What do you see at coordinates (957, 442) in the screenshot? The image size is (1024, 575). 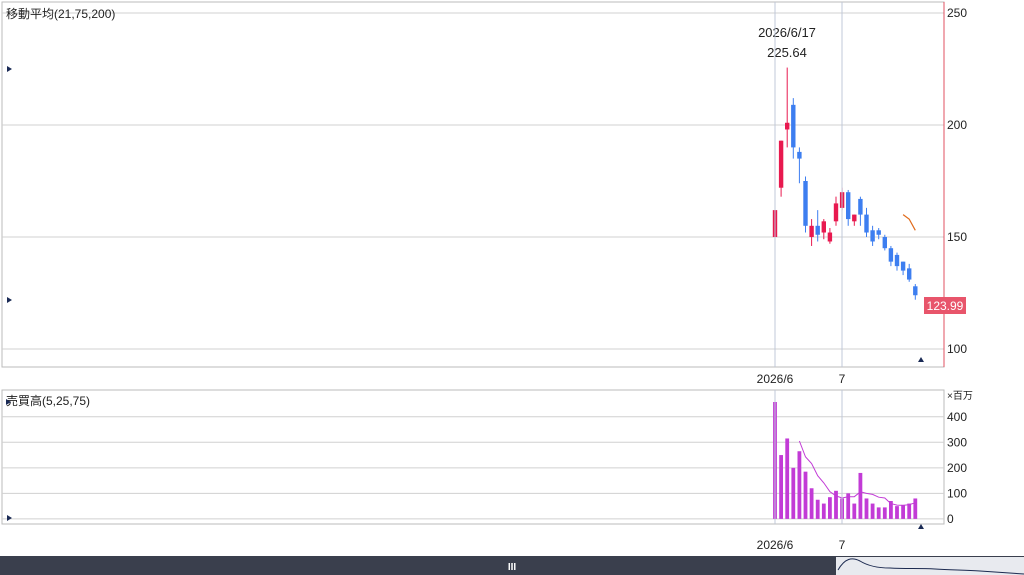 I see `volume-y-tick: 300` at bounding box center [957, 442].